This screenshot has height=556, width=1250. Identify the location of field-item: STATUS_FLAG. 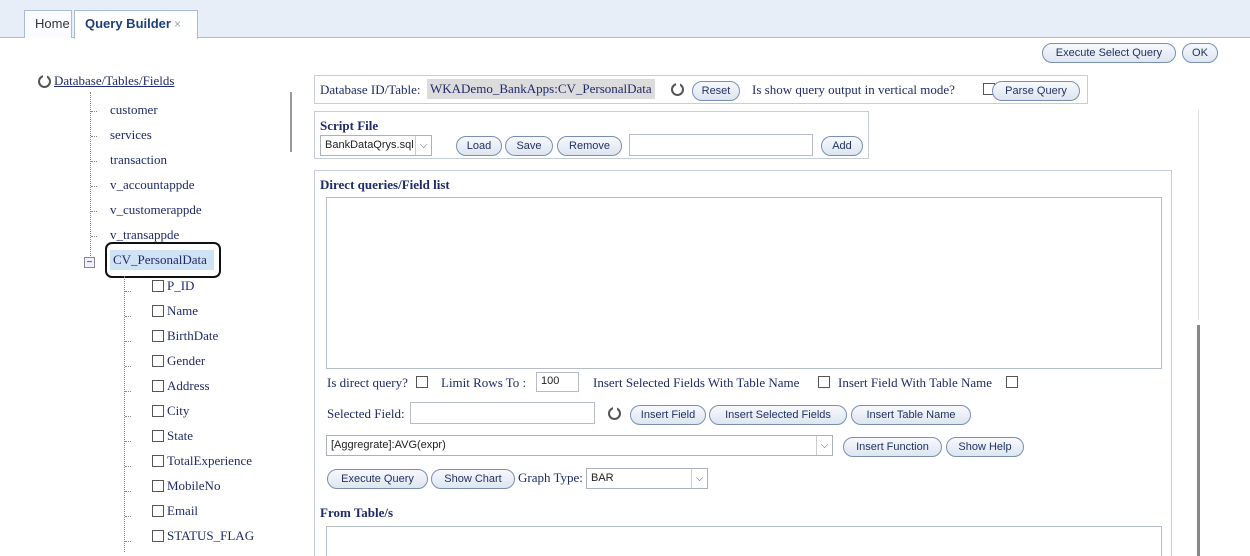
(203, 536).